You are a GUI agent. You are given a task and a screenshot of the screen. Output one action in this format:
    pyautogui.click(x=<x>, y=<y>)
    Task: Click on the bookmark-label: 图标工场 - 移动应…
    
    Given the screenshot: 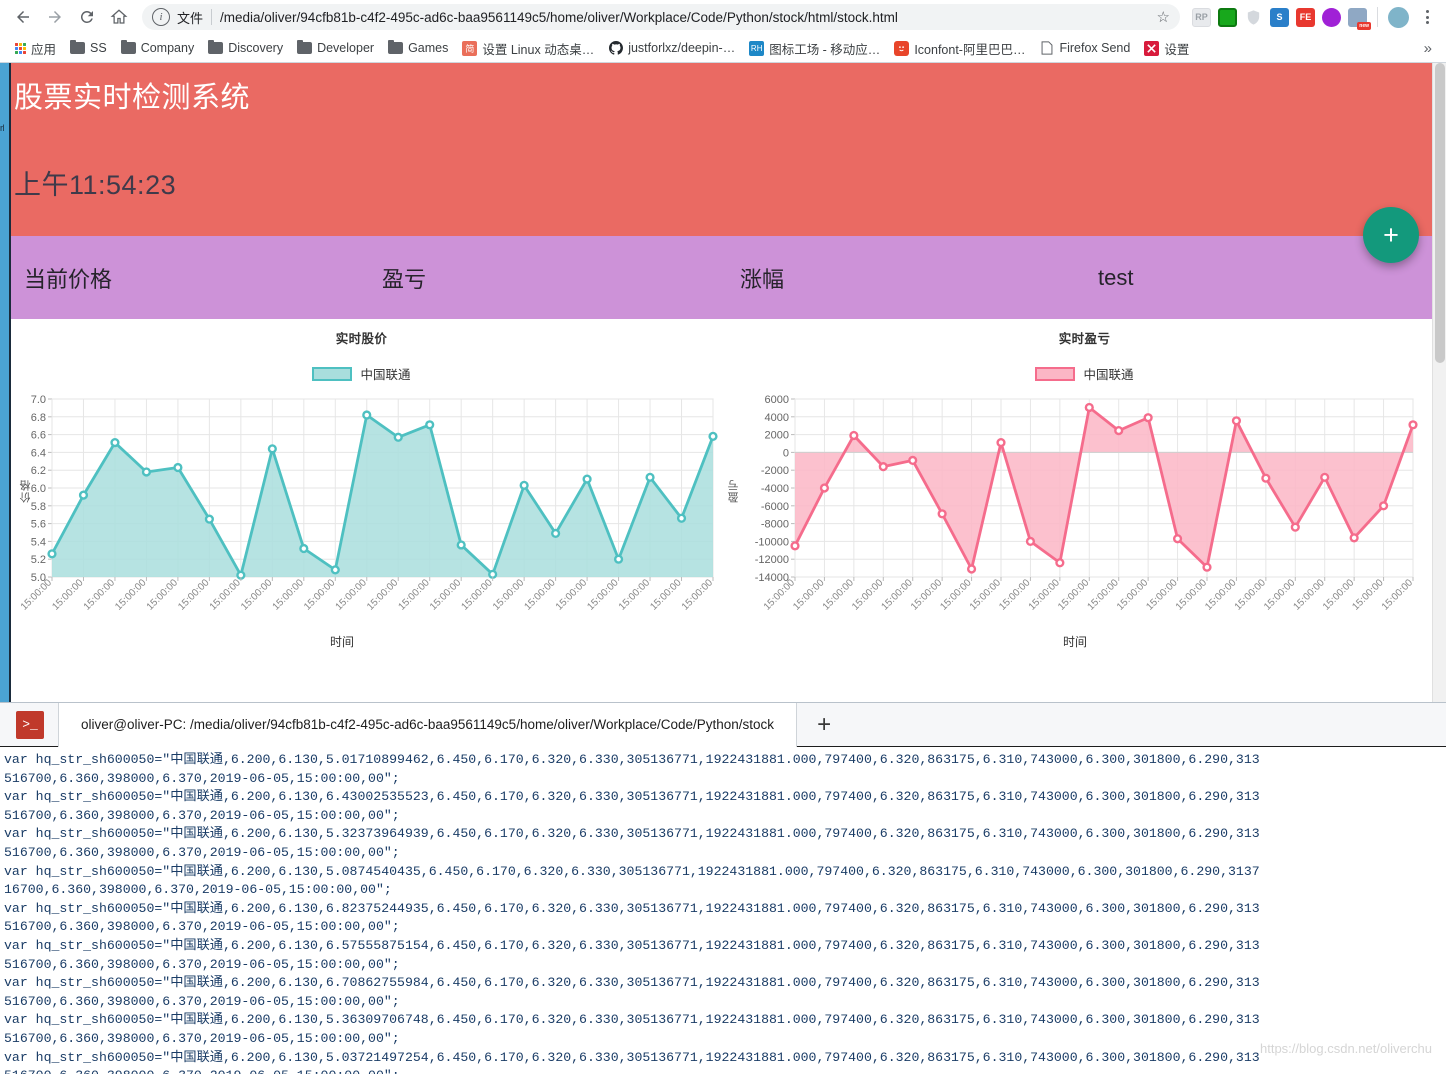 What is the action you would take?
    pyautogui.click(x=825, y=49)
    